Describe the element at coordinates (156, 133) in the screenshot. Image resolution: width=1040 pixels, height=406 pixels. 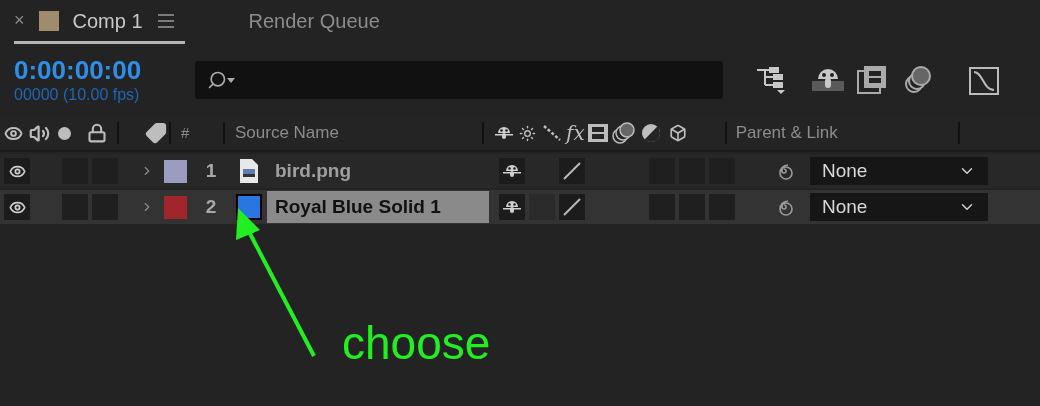
I see `tag-icon` at that location.